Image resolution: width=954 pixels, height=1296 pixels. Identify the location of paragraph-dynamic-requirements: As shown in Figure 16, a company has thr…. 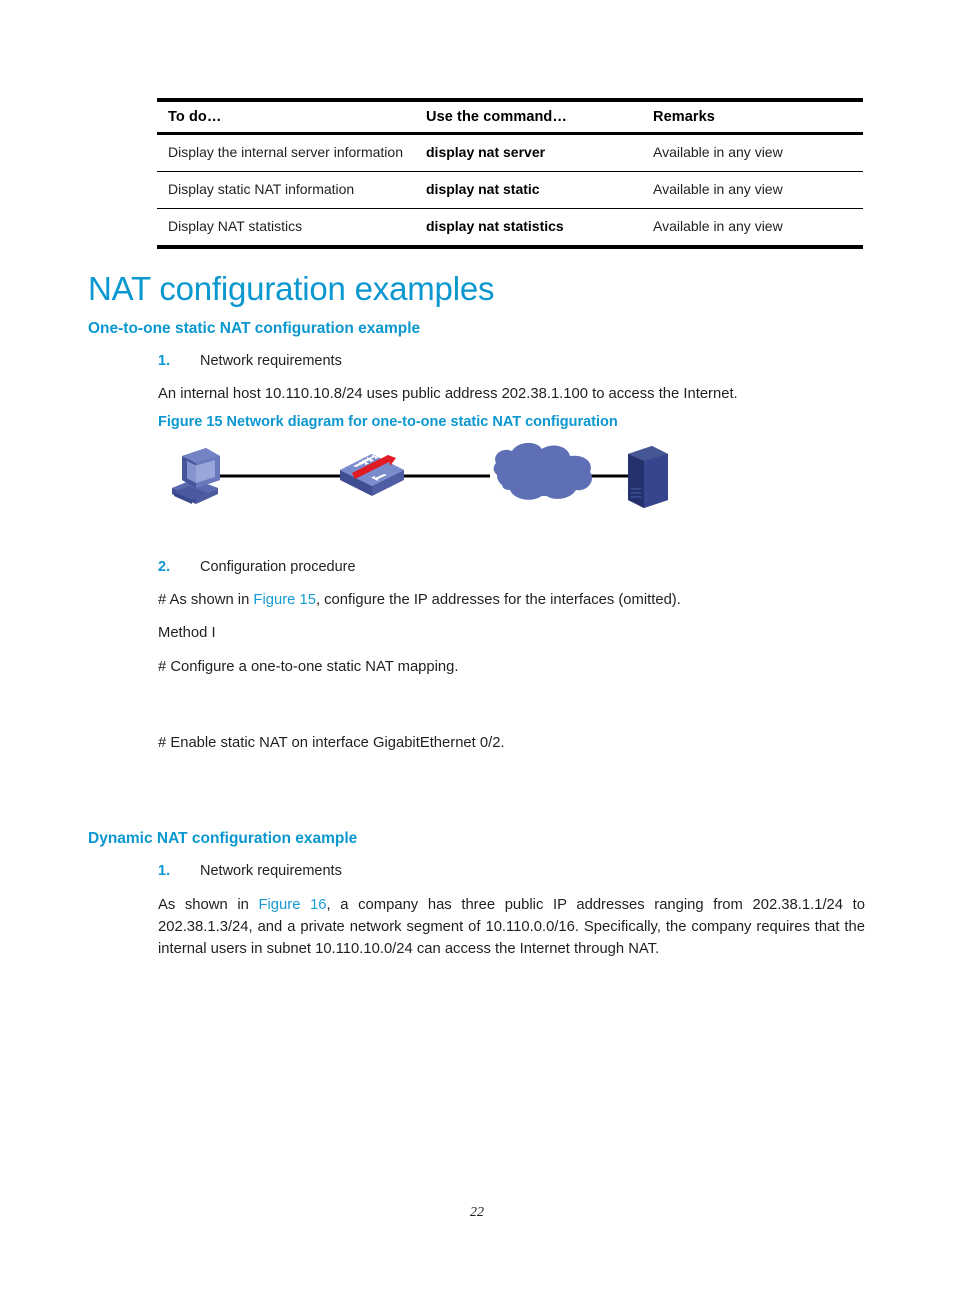
(511, 928).